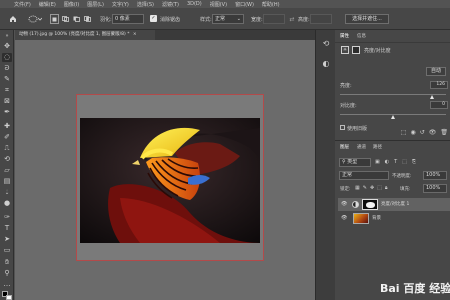 This screenshot has height=300, width=450. I want to click on mask-icon, so click(356, 50).